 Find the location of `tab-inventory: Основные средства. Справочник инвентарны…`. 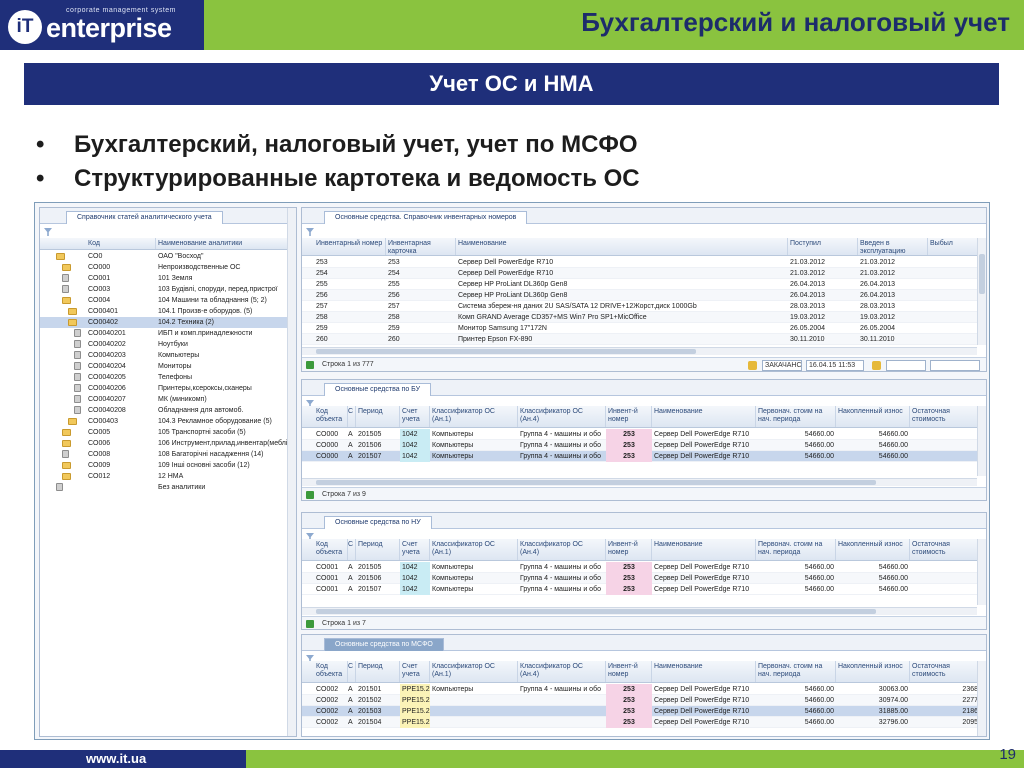

tab-inventory: Основные средства. Справочник инвентарны… is located at coordinates (426, 217).